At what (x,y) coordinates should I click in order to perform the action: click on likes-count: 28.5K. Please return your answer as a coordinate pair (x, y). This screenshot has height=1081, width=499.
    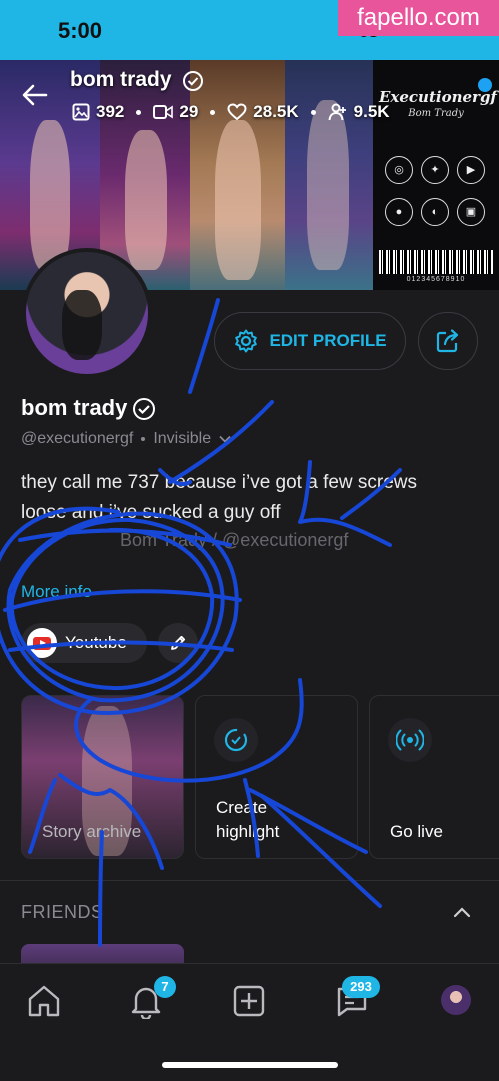
    Looking at the image, I should click on (276, 111).